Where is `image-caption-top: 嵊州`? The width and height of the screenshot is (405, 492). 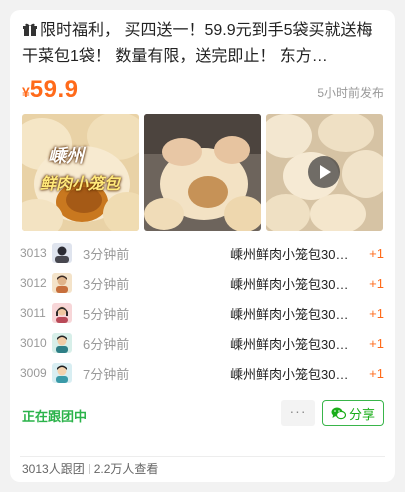 image-caption-top: 嵊州 is located at coordinates (66, 156).